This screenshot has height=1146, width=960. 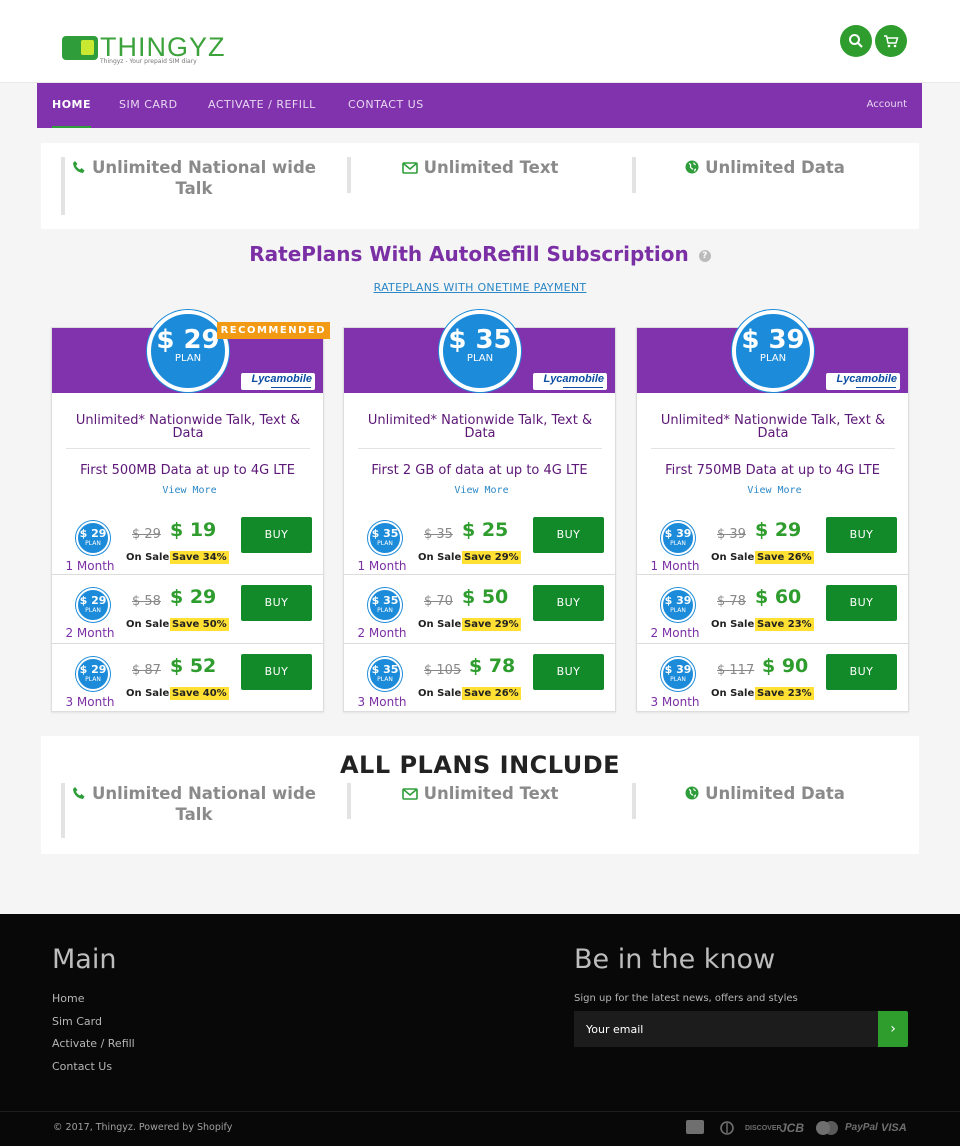 I want to click on plan-header: $ 35 PLAN Lycamobile, so click(x=479, y=351).